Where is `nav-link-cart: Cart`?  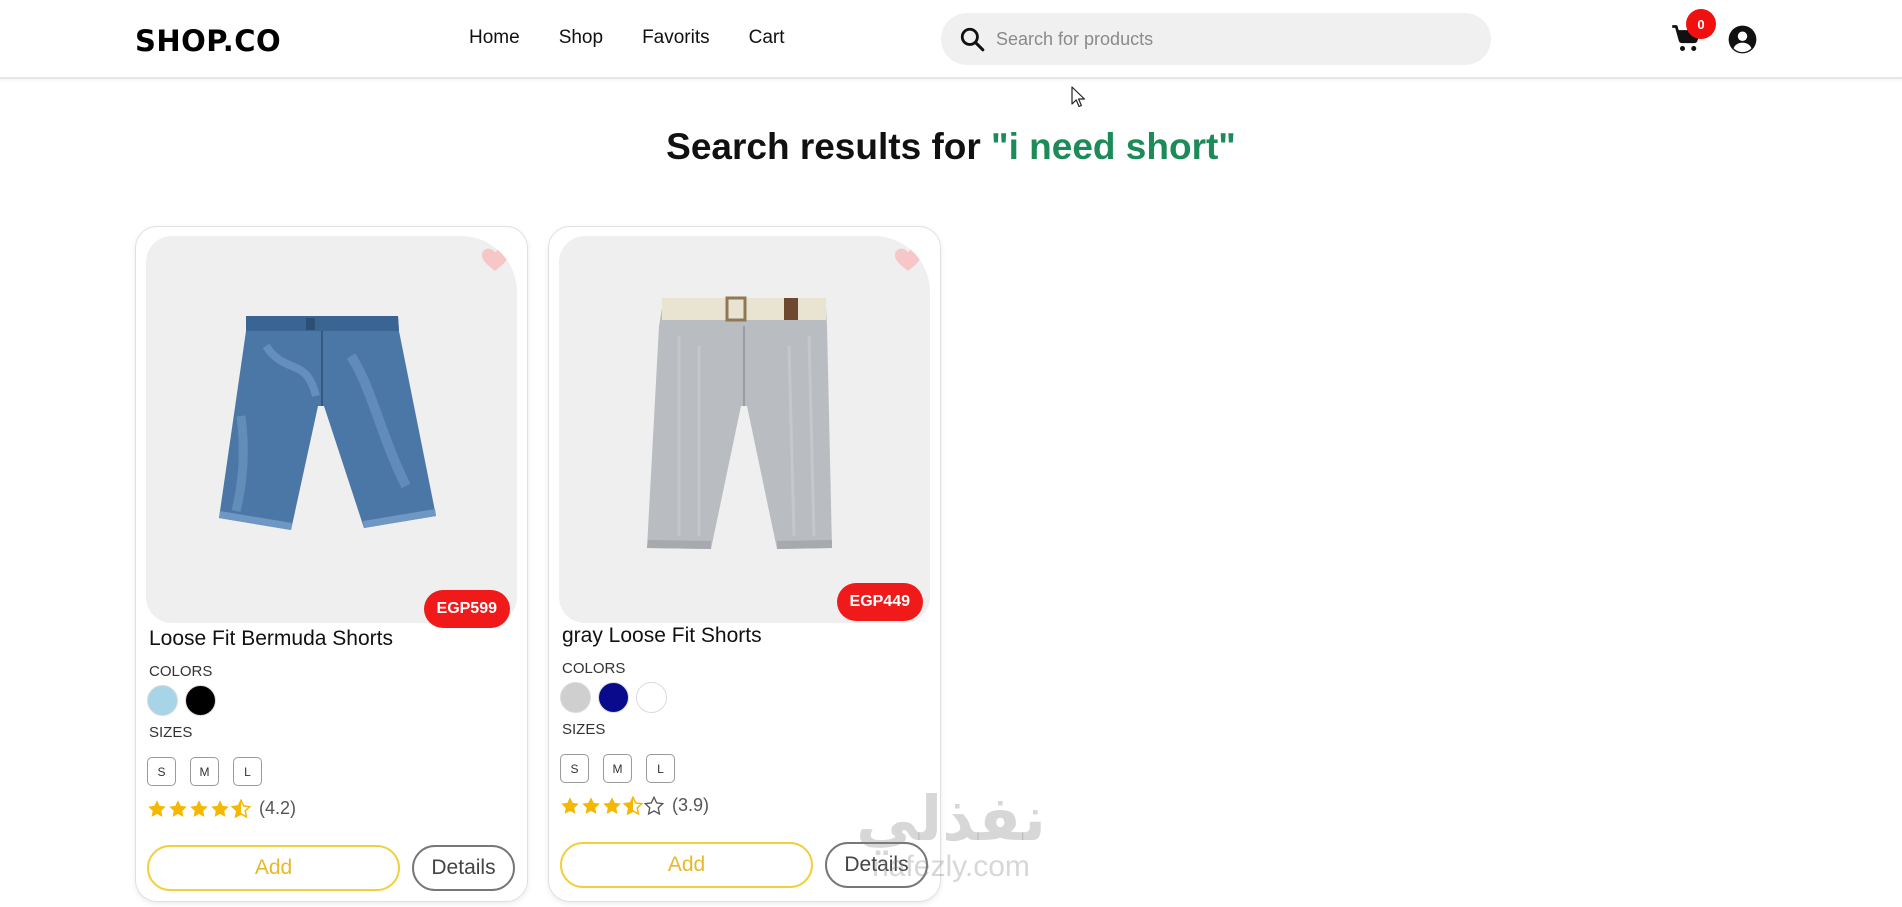 nav-link-cart: Cart is located at coordinates (767, 38).